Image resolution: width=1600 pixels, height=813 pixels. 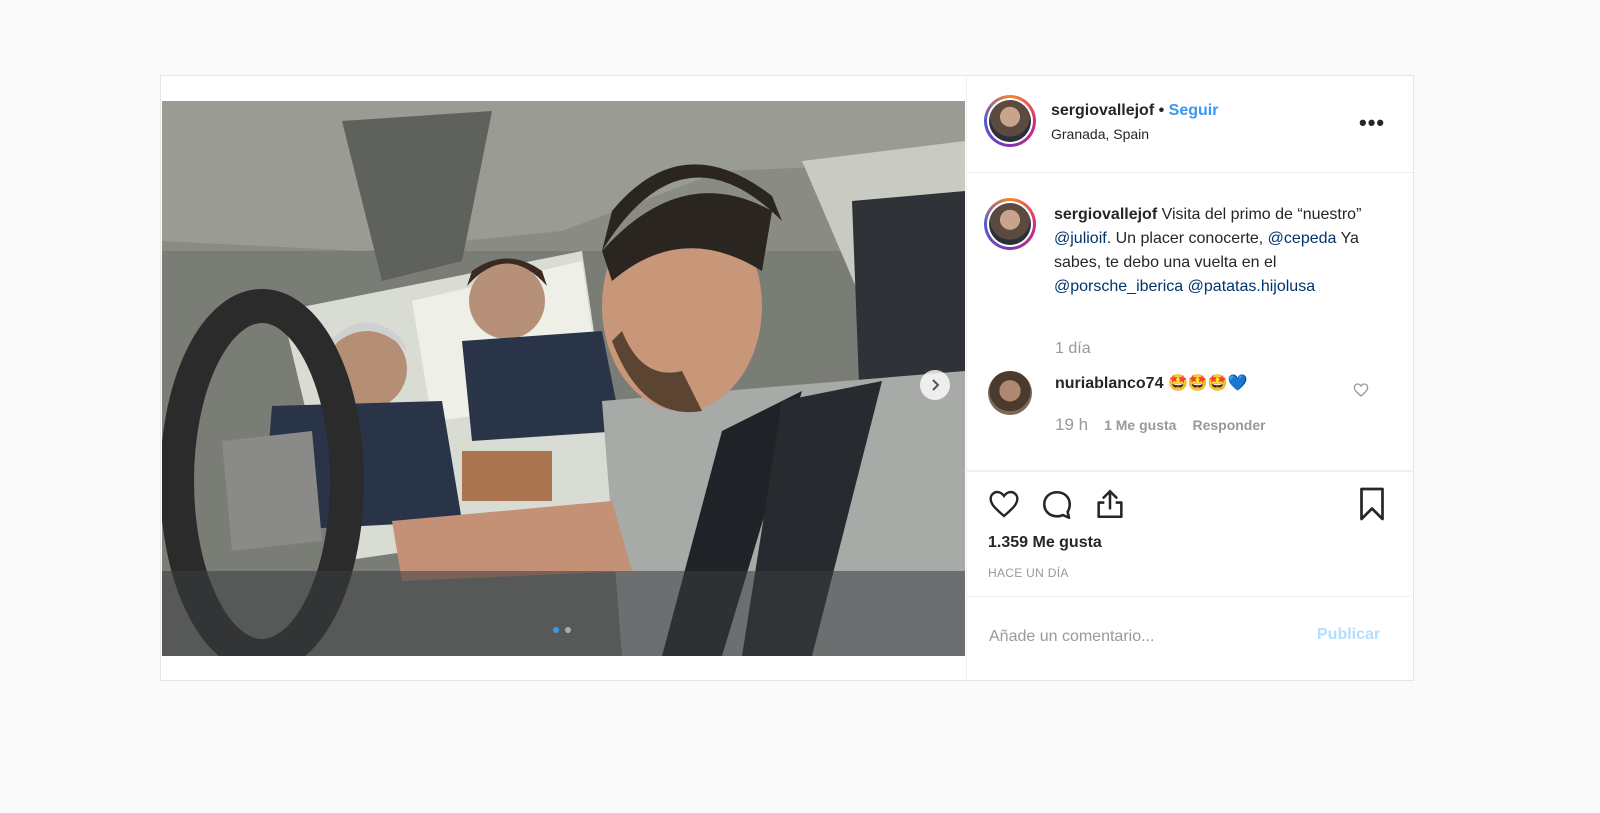 What do you see at coordinates (1073, 349) in the screenshot?
I see `caption-time: 1 día` at bounding box center [1073, 349].